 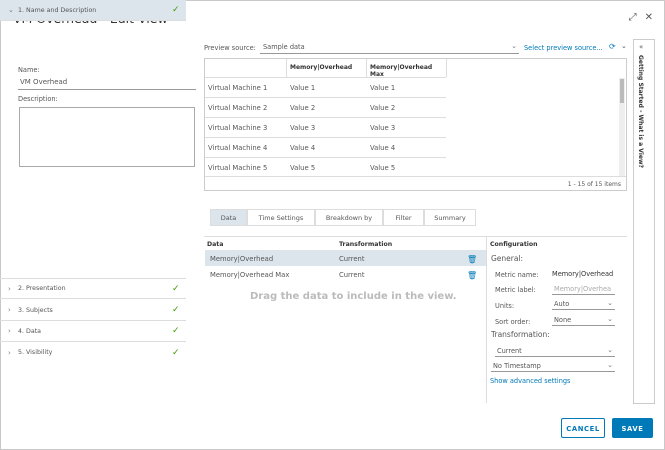 What do you see at coordinates (366, 244) in the screenshot?
I see `transformation-column-header: Transformation` at bounding box center [366, 244].